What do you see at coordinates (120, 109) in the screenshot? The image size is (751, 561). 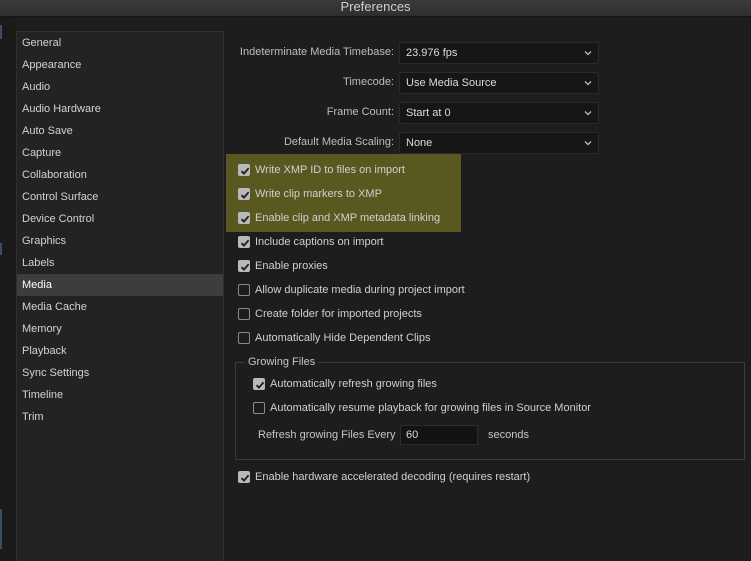 I see `sidebar-item-audio-hardware: Audio Hardware` at bounding box center [120, 109].